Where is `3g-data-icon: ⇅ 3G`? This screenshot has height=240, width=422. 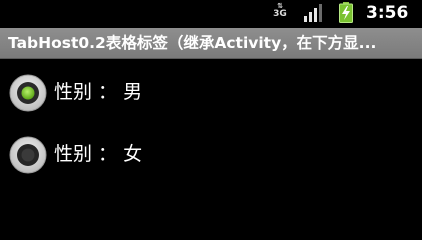
3g-data-icon: ⇅ 3G is located at coordinates (280, 10).